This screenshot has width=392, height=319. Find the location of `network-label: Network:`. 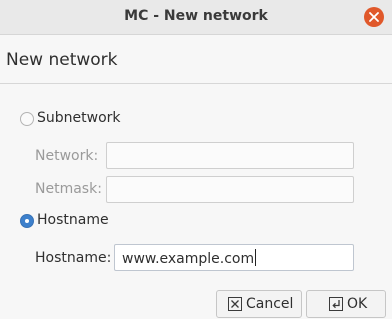

network-label: Network: is located at coordinates (67, 156).